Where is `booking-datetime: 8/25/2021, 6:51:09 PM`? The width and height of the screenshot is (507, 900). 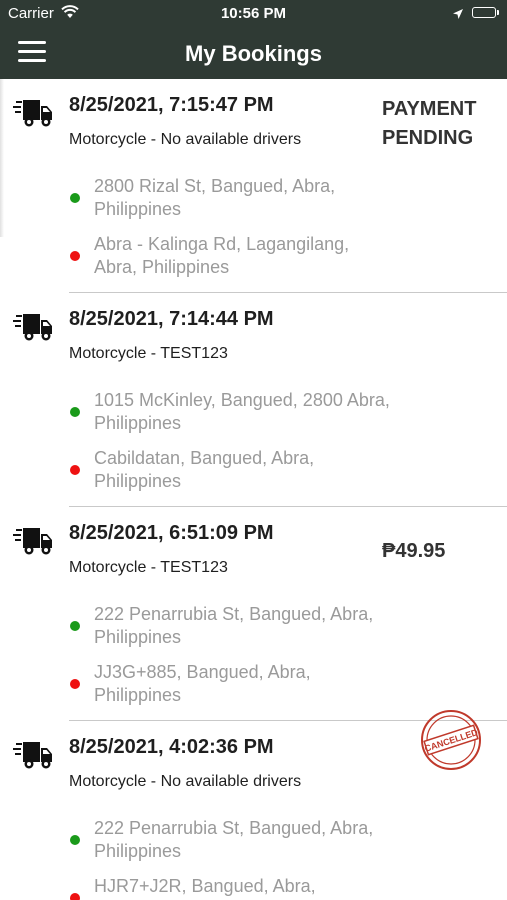 booking-datetime: 8/25/2021, 6:51:09 PM is located at coordinates (171, 533).